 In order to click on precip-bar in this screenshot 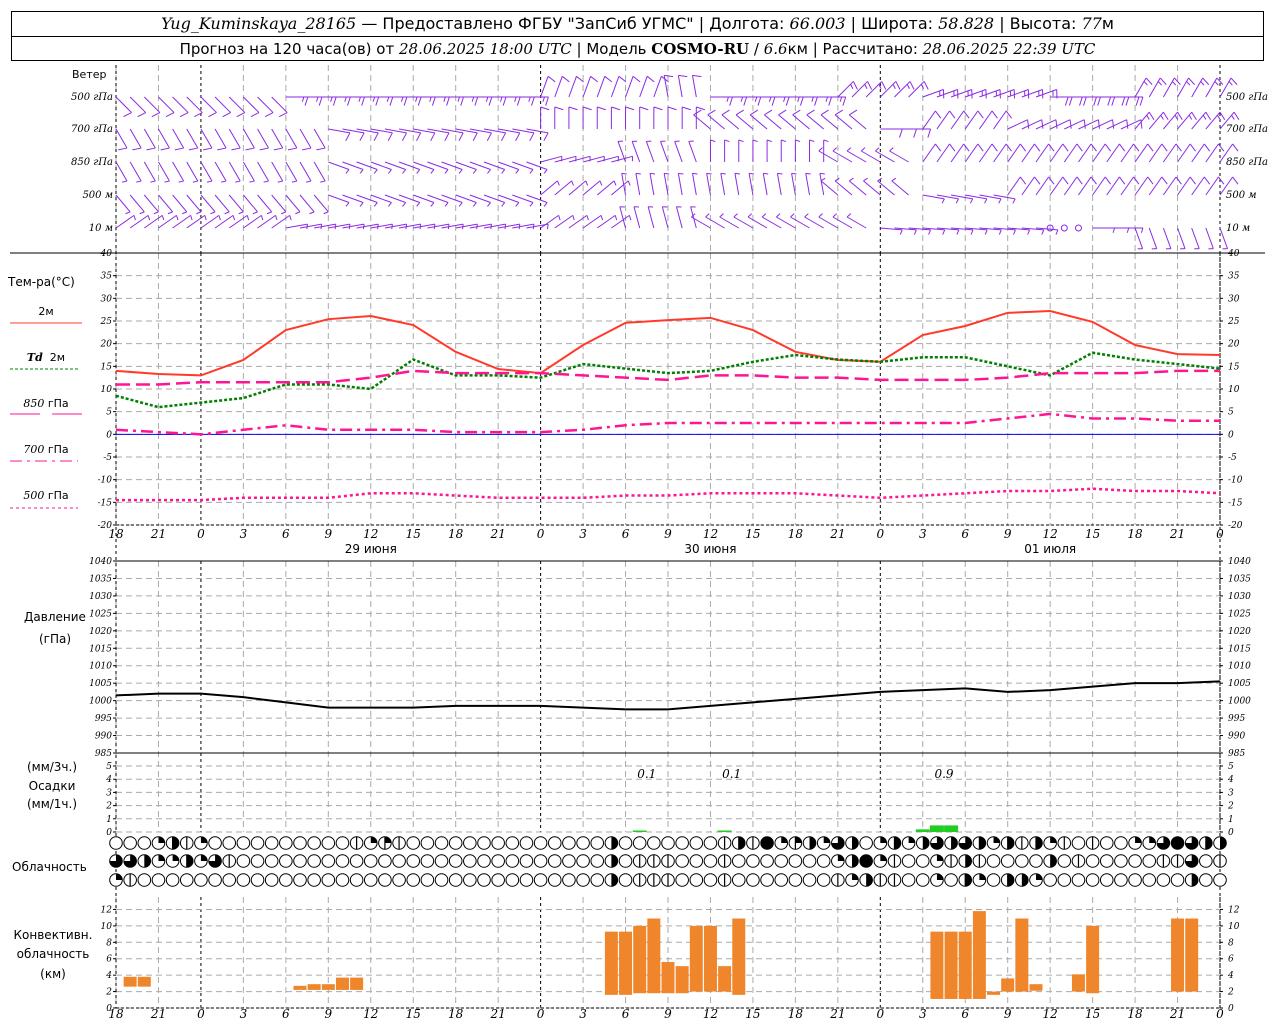, I will do `click(724, 831)`.